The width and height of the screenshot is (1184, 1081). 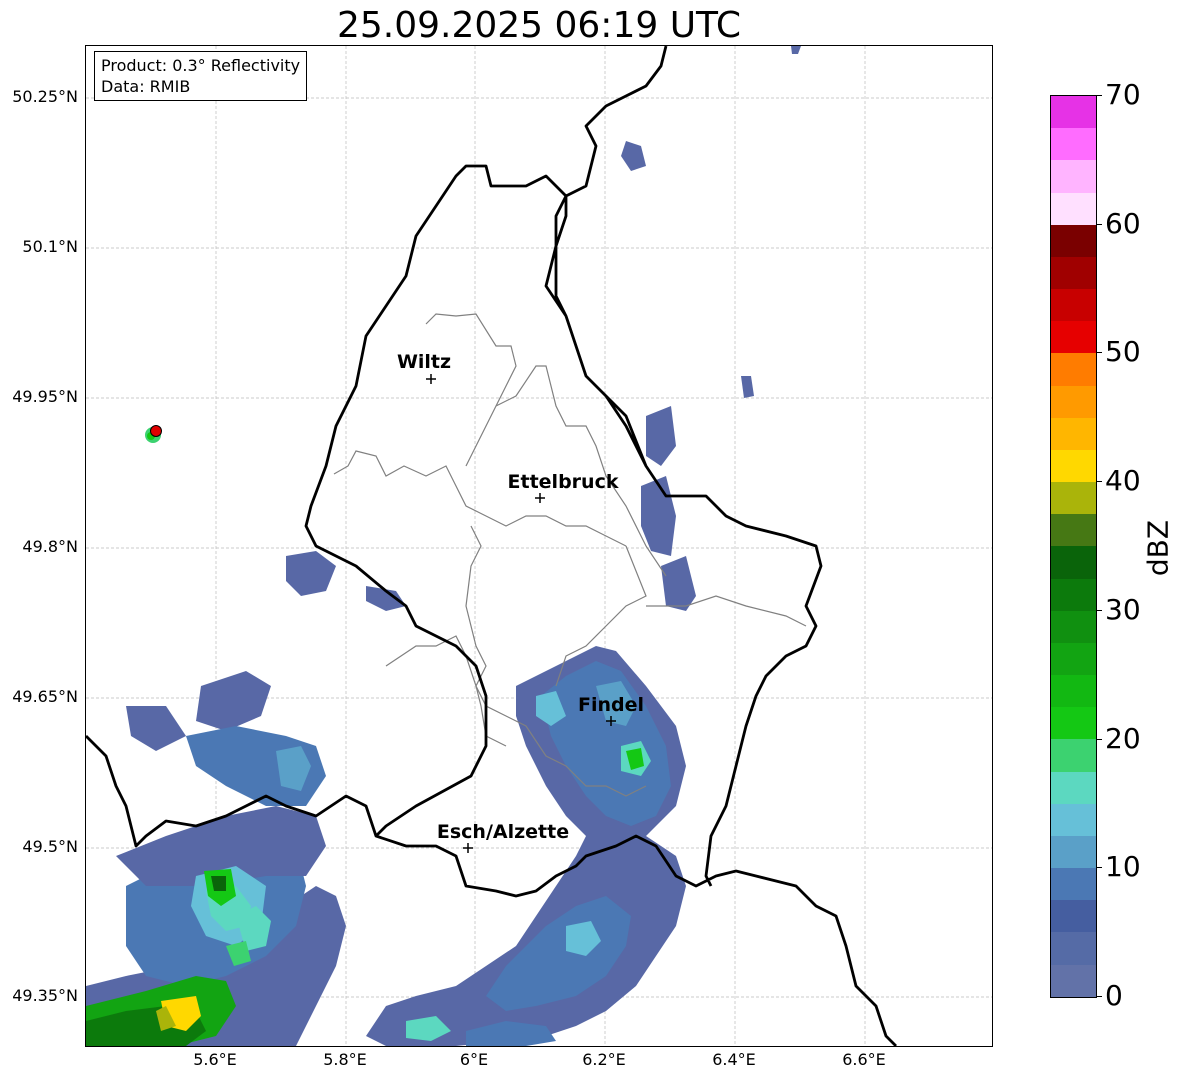 I want to click on colorbar-tick-label: 20, so click(x=1123, y=738).